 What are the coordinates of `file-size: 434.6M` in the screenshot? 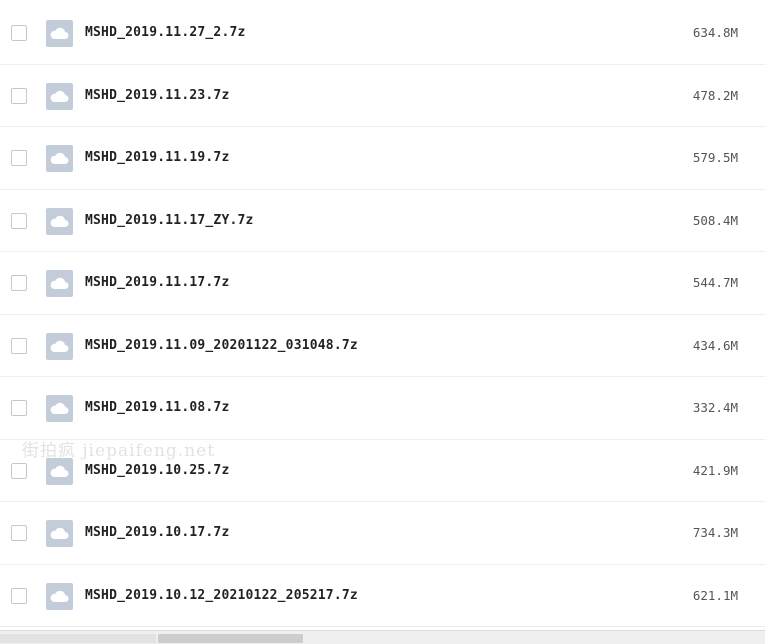 It's located at (715, 345).